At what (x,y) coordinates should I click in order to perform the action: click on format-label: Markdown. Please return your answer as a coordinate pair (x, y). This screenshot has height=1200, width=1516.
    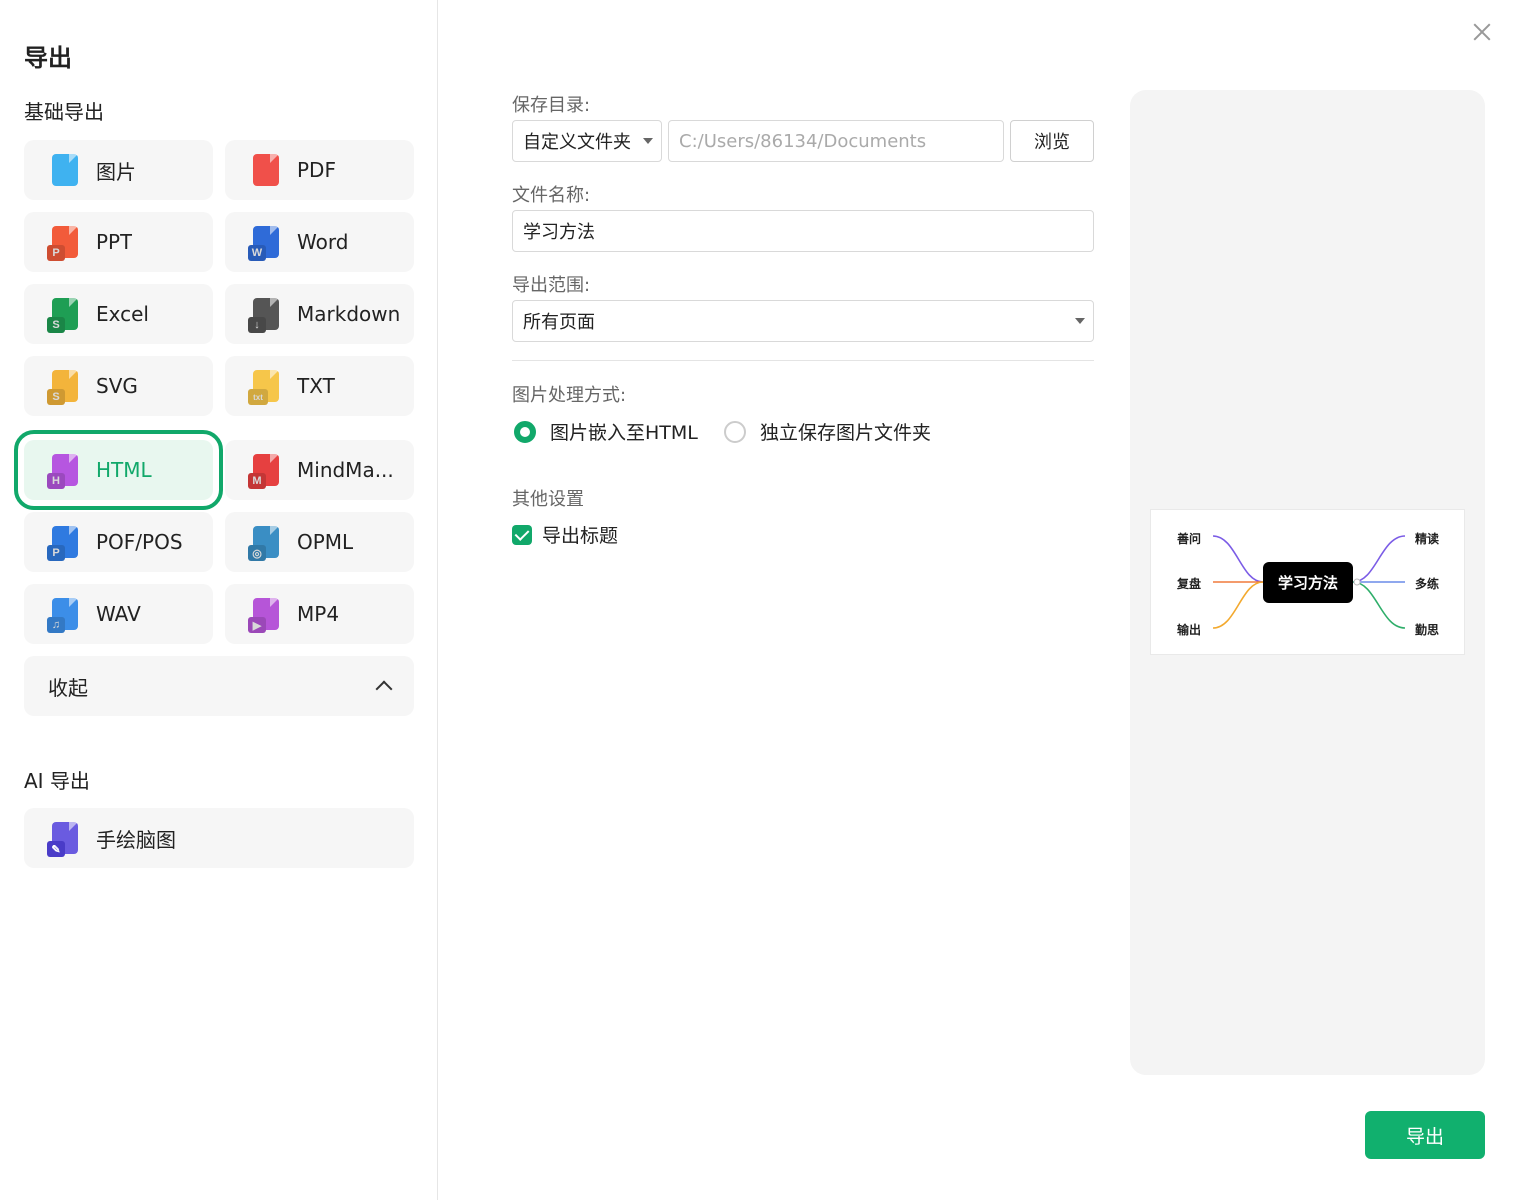
    Looking at the image, I should click on (349, 314).